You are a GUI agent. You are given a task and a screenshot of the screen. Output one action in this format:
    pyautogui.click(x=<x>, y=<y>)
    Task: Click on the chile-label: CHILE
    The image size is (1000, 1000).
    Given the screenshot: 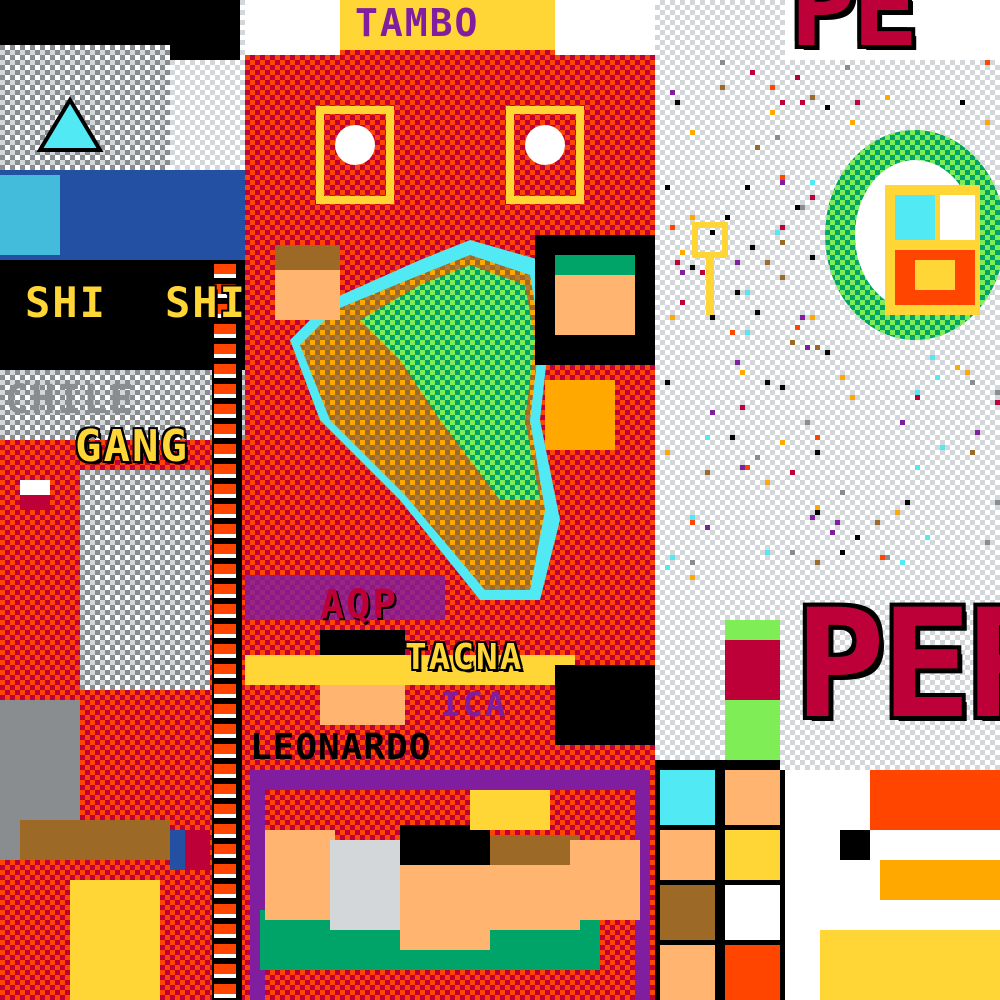 What is the action you would take?
    pyautogui.click(x=70, y=400)
    